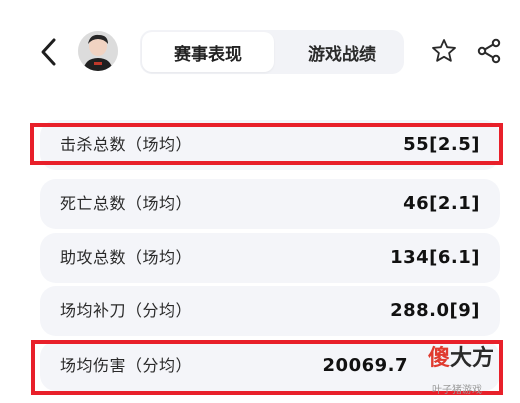 The image size is (520, 403). What do you see at coordinates (489, 51) in the screenshot?
I see `share-icon` at bounding box center [489, 51].